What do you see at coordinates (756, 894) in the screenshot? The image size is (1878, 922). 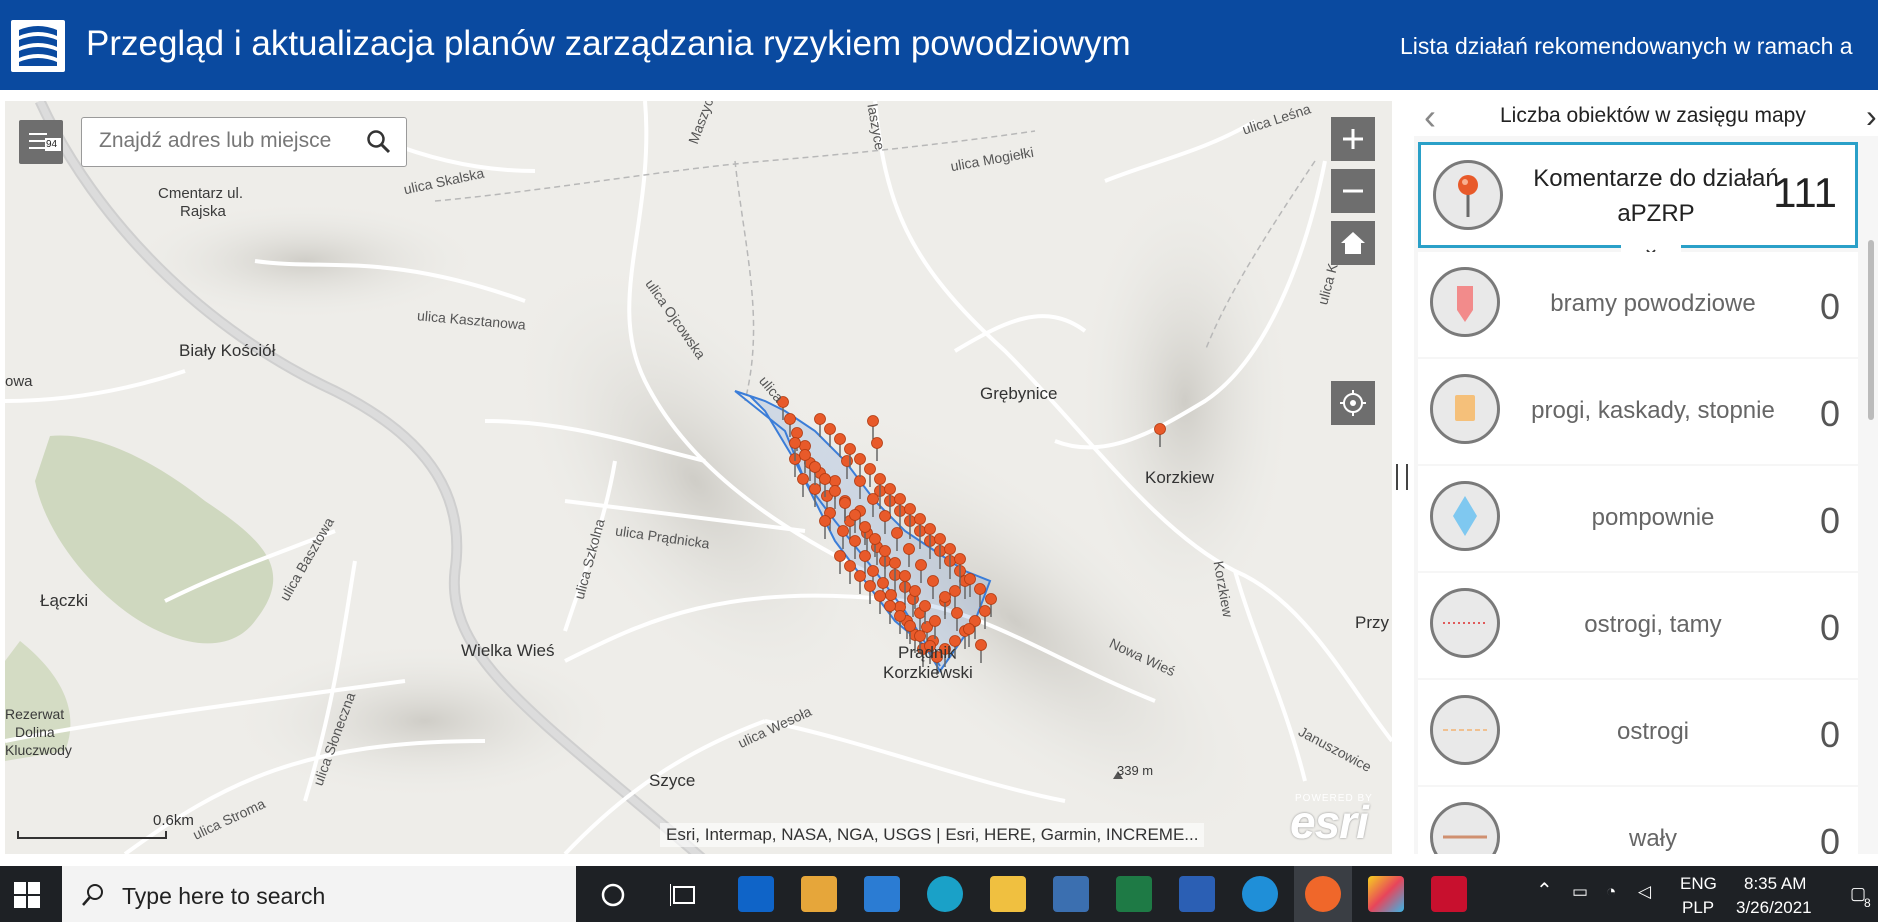 I see `outlook-icon` at bounding box center [756, 894].